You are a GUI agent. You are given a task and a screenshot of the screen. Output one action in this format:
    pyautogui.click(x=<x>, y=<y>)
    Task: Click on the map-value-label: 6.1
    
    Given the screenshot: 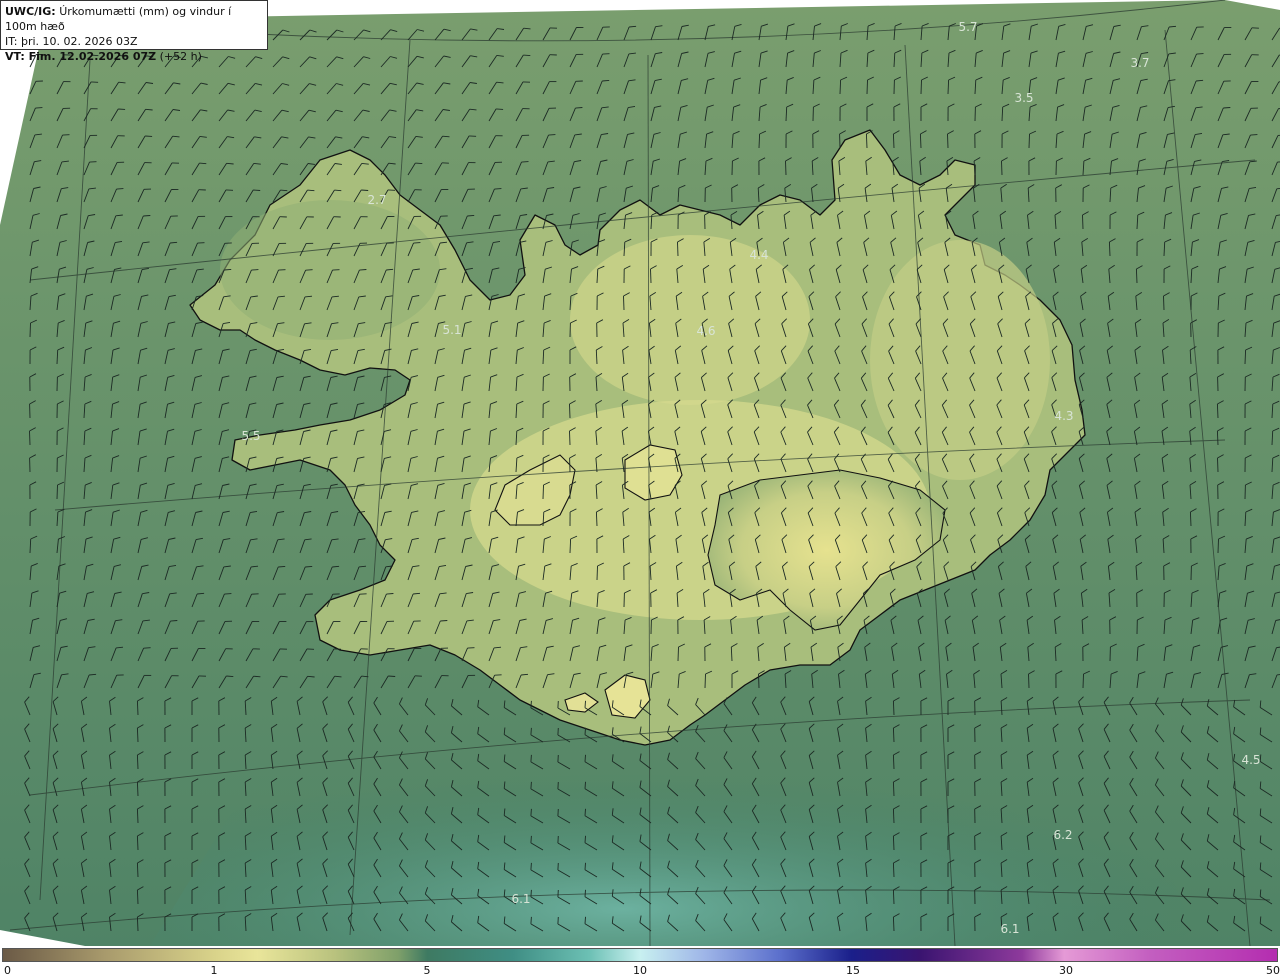 What is the action you would take?
    pyautogui.click(x=521, y=899)
    